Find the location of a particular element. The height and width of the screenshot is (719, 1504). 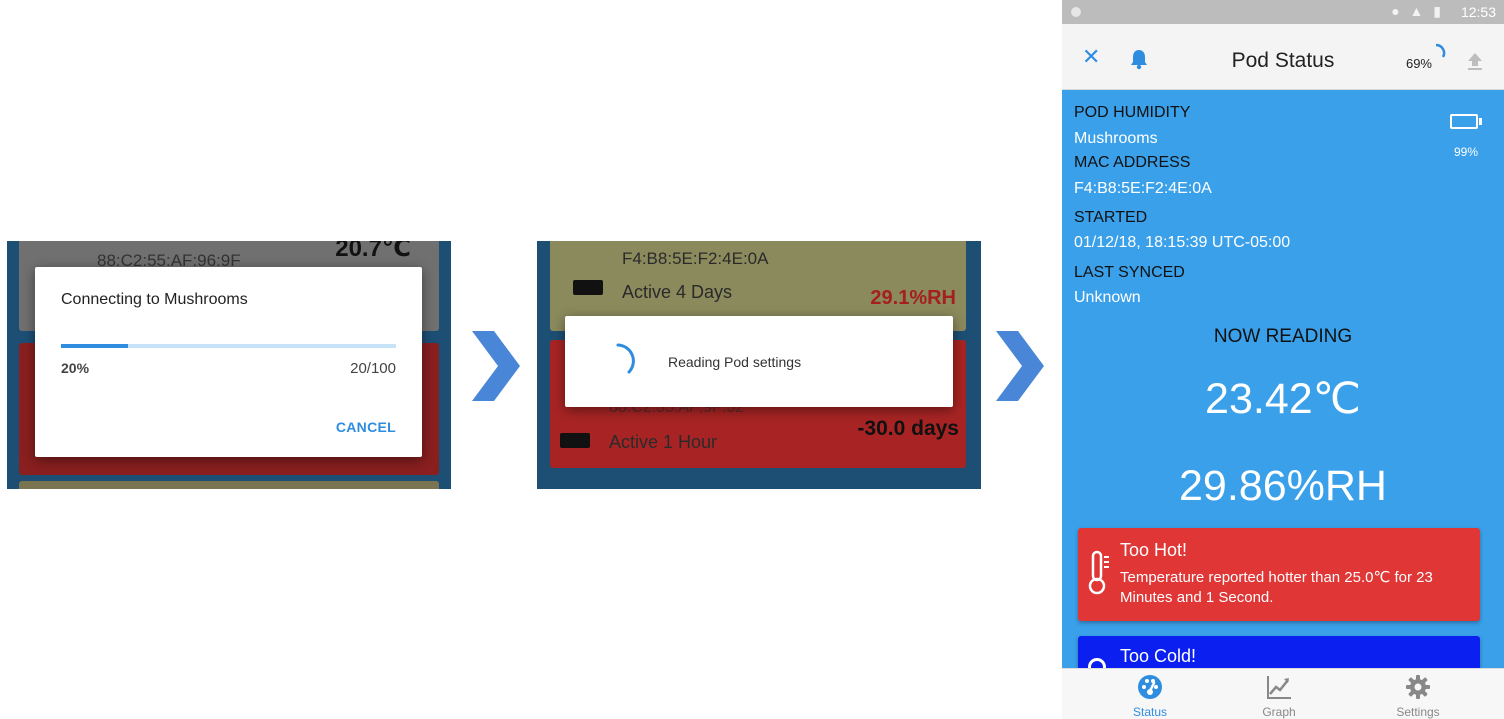

dialog-title: Connecting to Mushrooms is located at coordinates (154, 299).